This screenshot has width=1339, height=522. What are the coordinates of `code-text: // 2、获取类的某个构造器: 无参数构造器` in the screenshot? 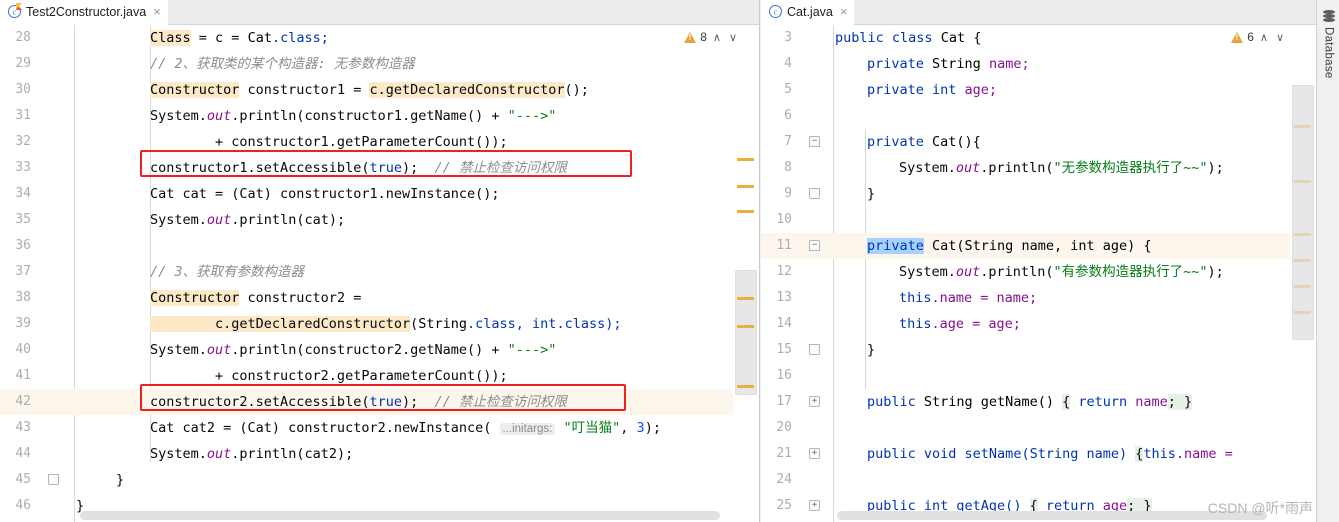 It's located at (416, 64).